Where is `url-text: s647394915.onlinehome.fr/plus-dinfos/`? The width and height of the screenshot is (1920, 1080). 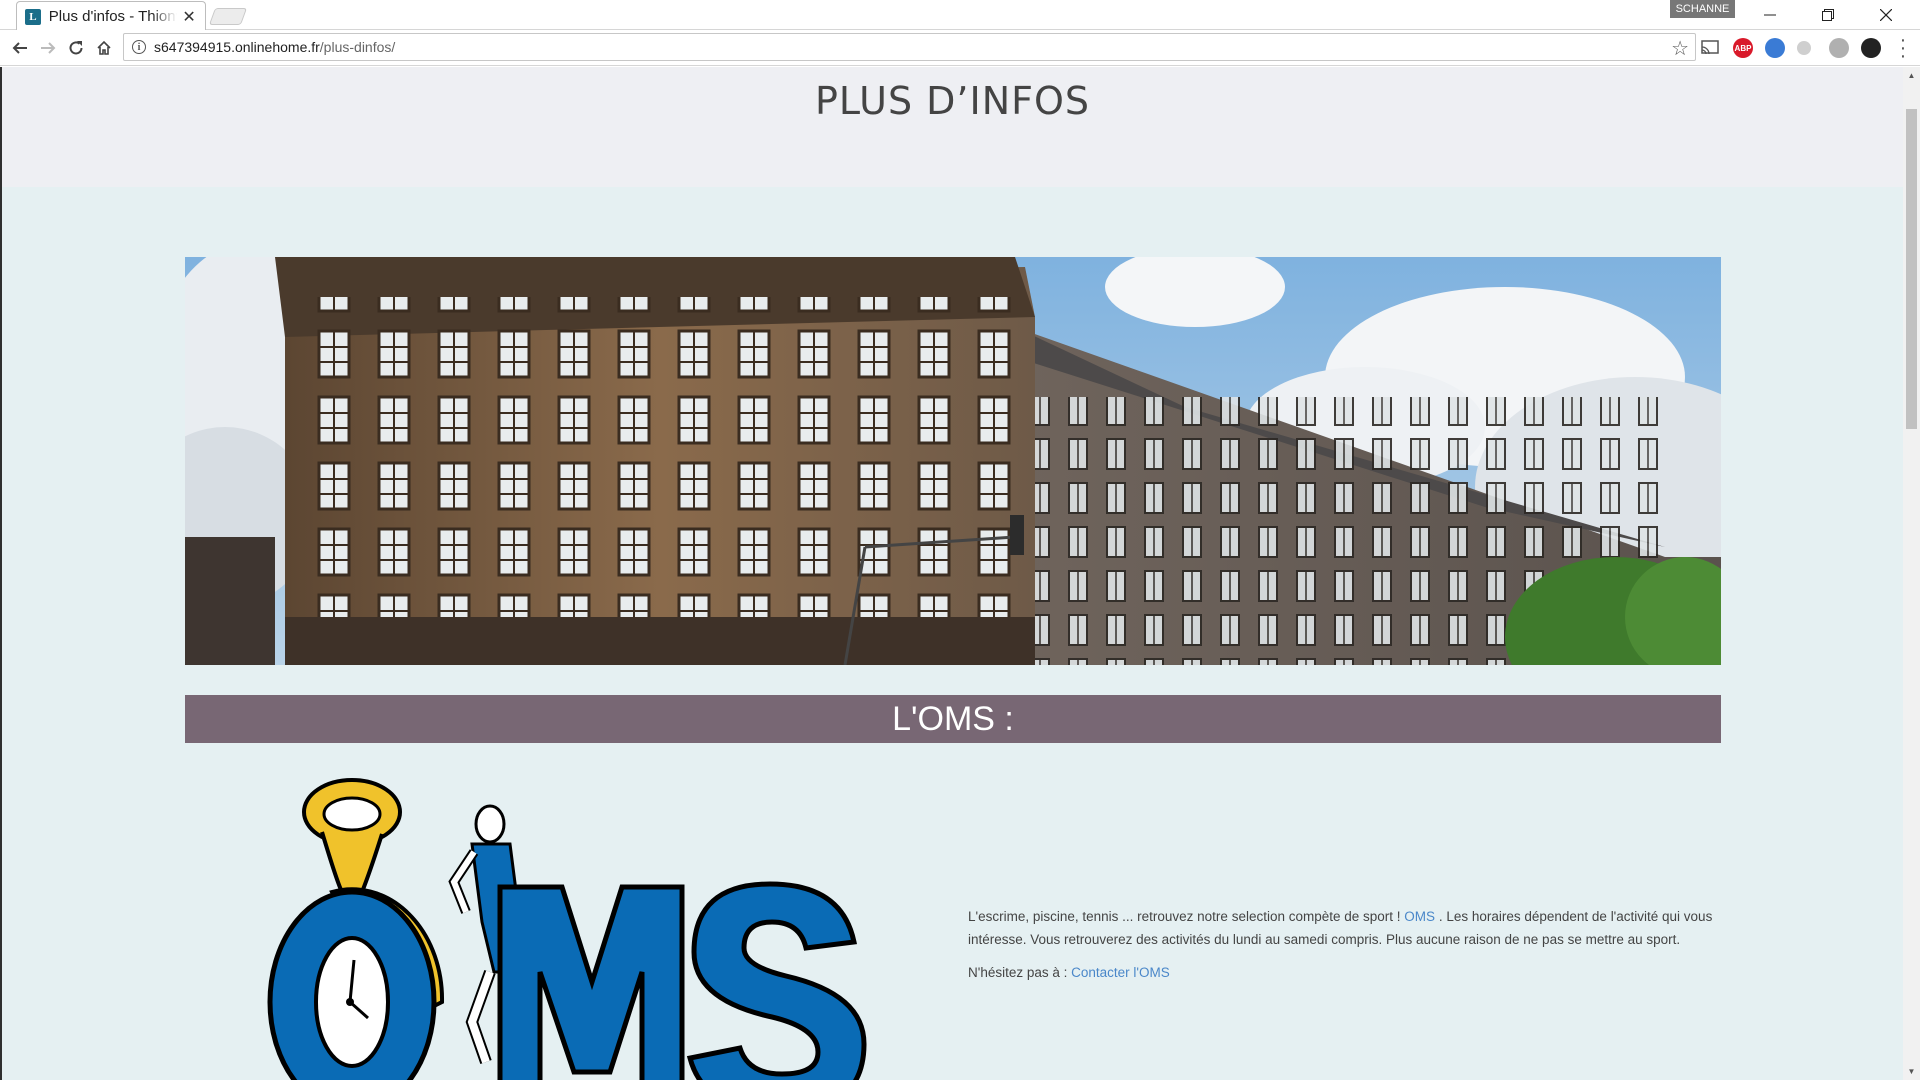 url-text: s647394915.onlinehome.fr/plus-dinfos/ is located at coordinates (274, 47).